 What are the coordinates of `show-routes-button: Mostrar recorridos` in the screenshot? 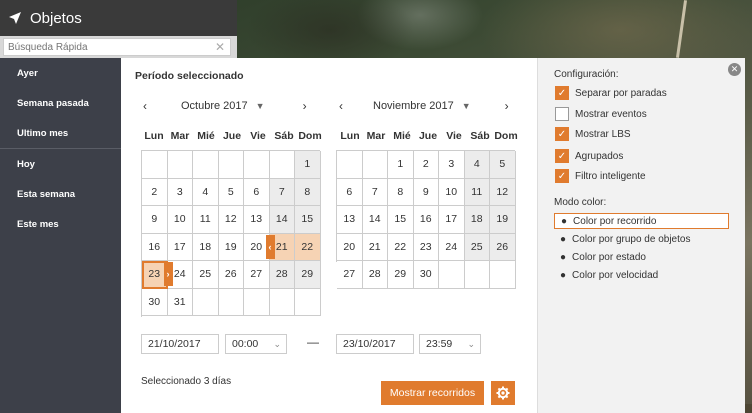 It's located at (432, 393).